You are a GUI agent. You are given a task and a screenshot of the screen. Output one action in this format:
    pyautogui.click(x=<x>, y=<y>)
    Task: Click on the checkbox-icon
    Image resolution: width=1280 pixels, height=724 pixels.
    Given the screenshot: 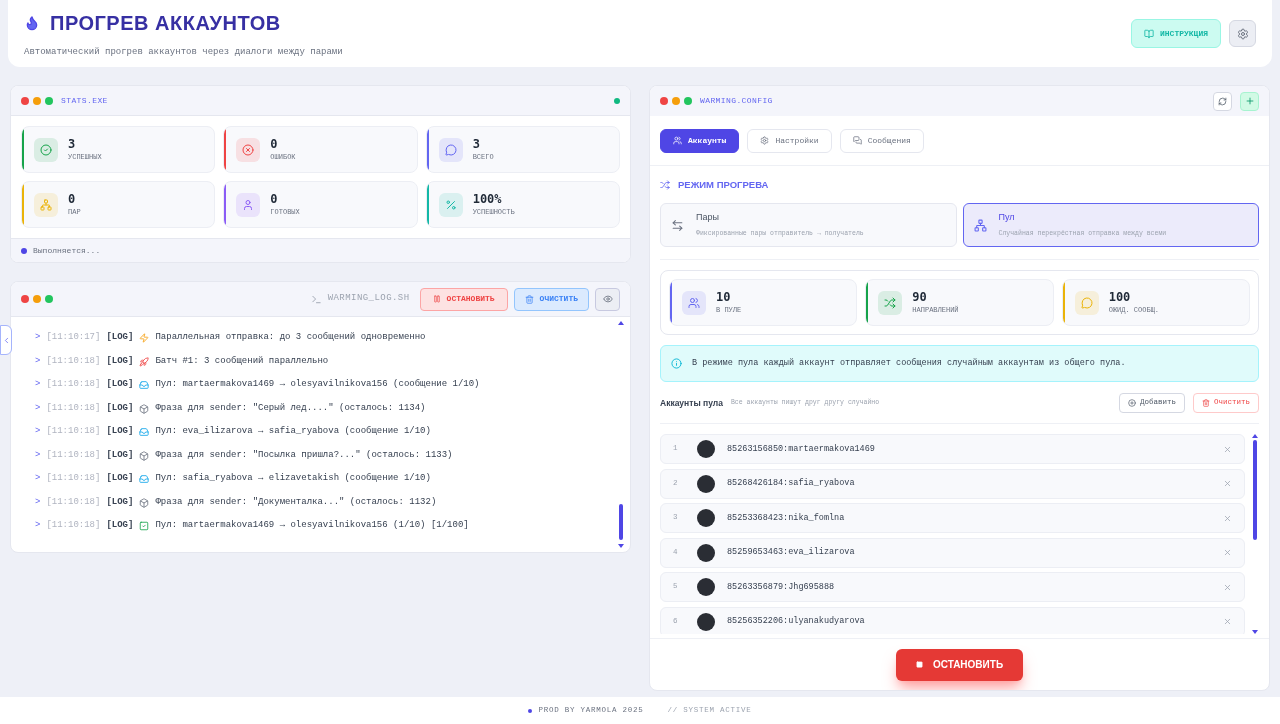 What is the action you would take?
    pyautogui.click(x=144, y=526)
    